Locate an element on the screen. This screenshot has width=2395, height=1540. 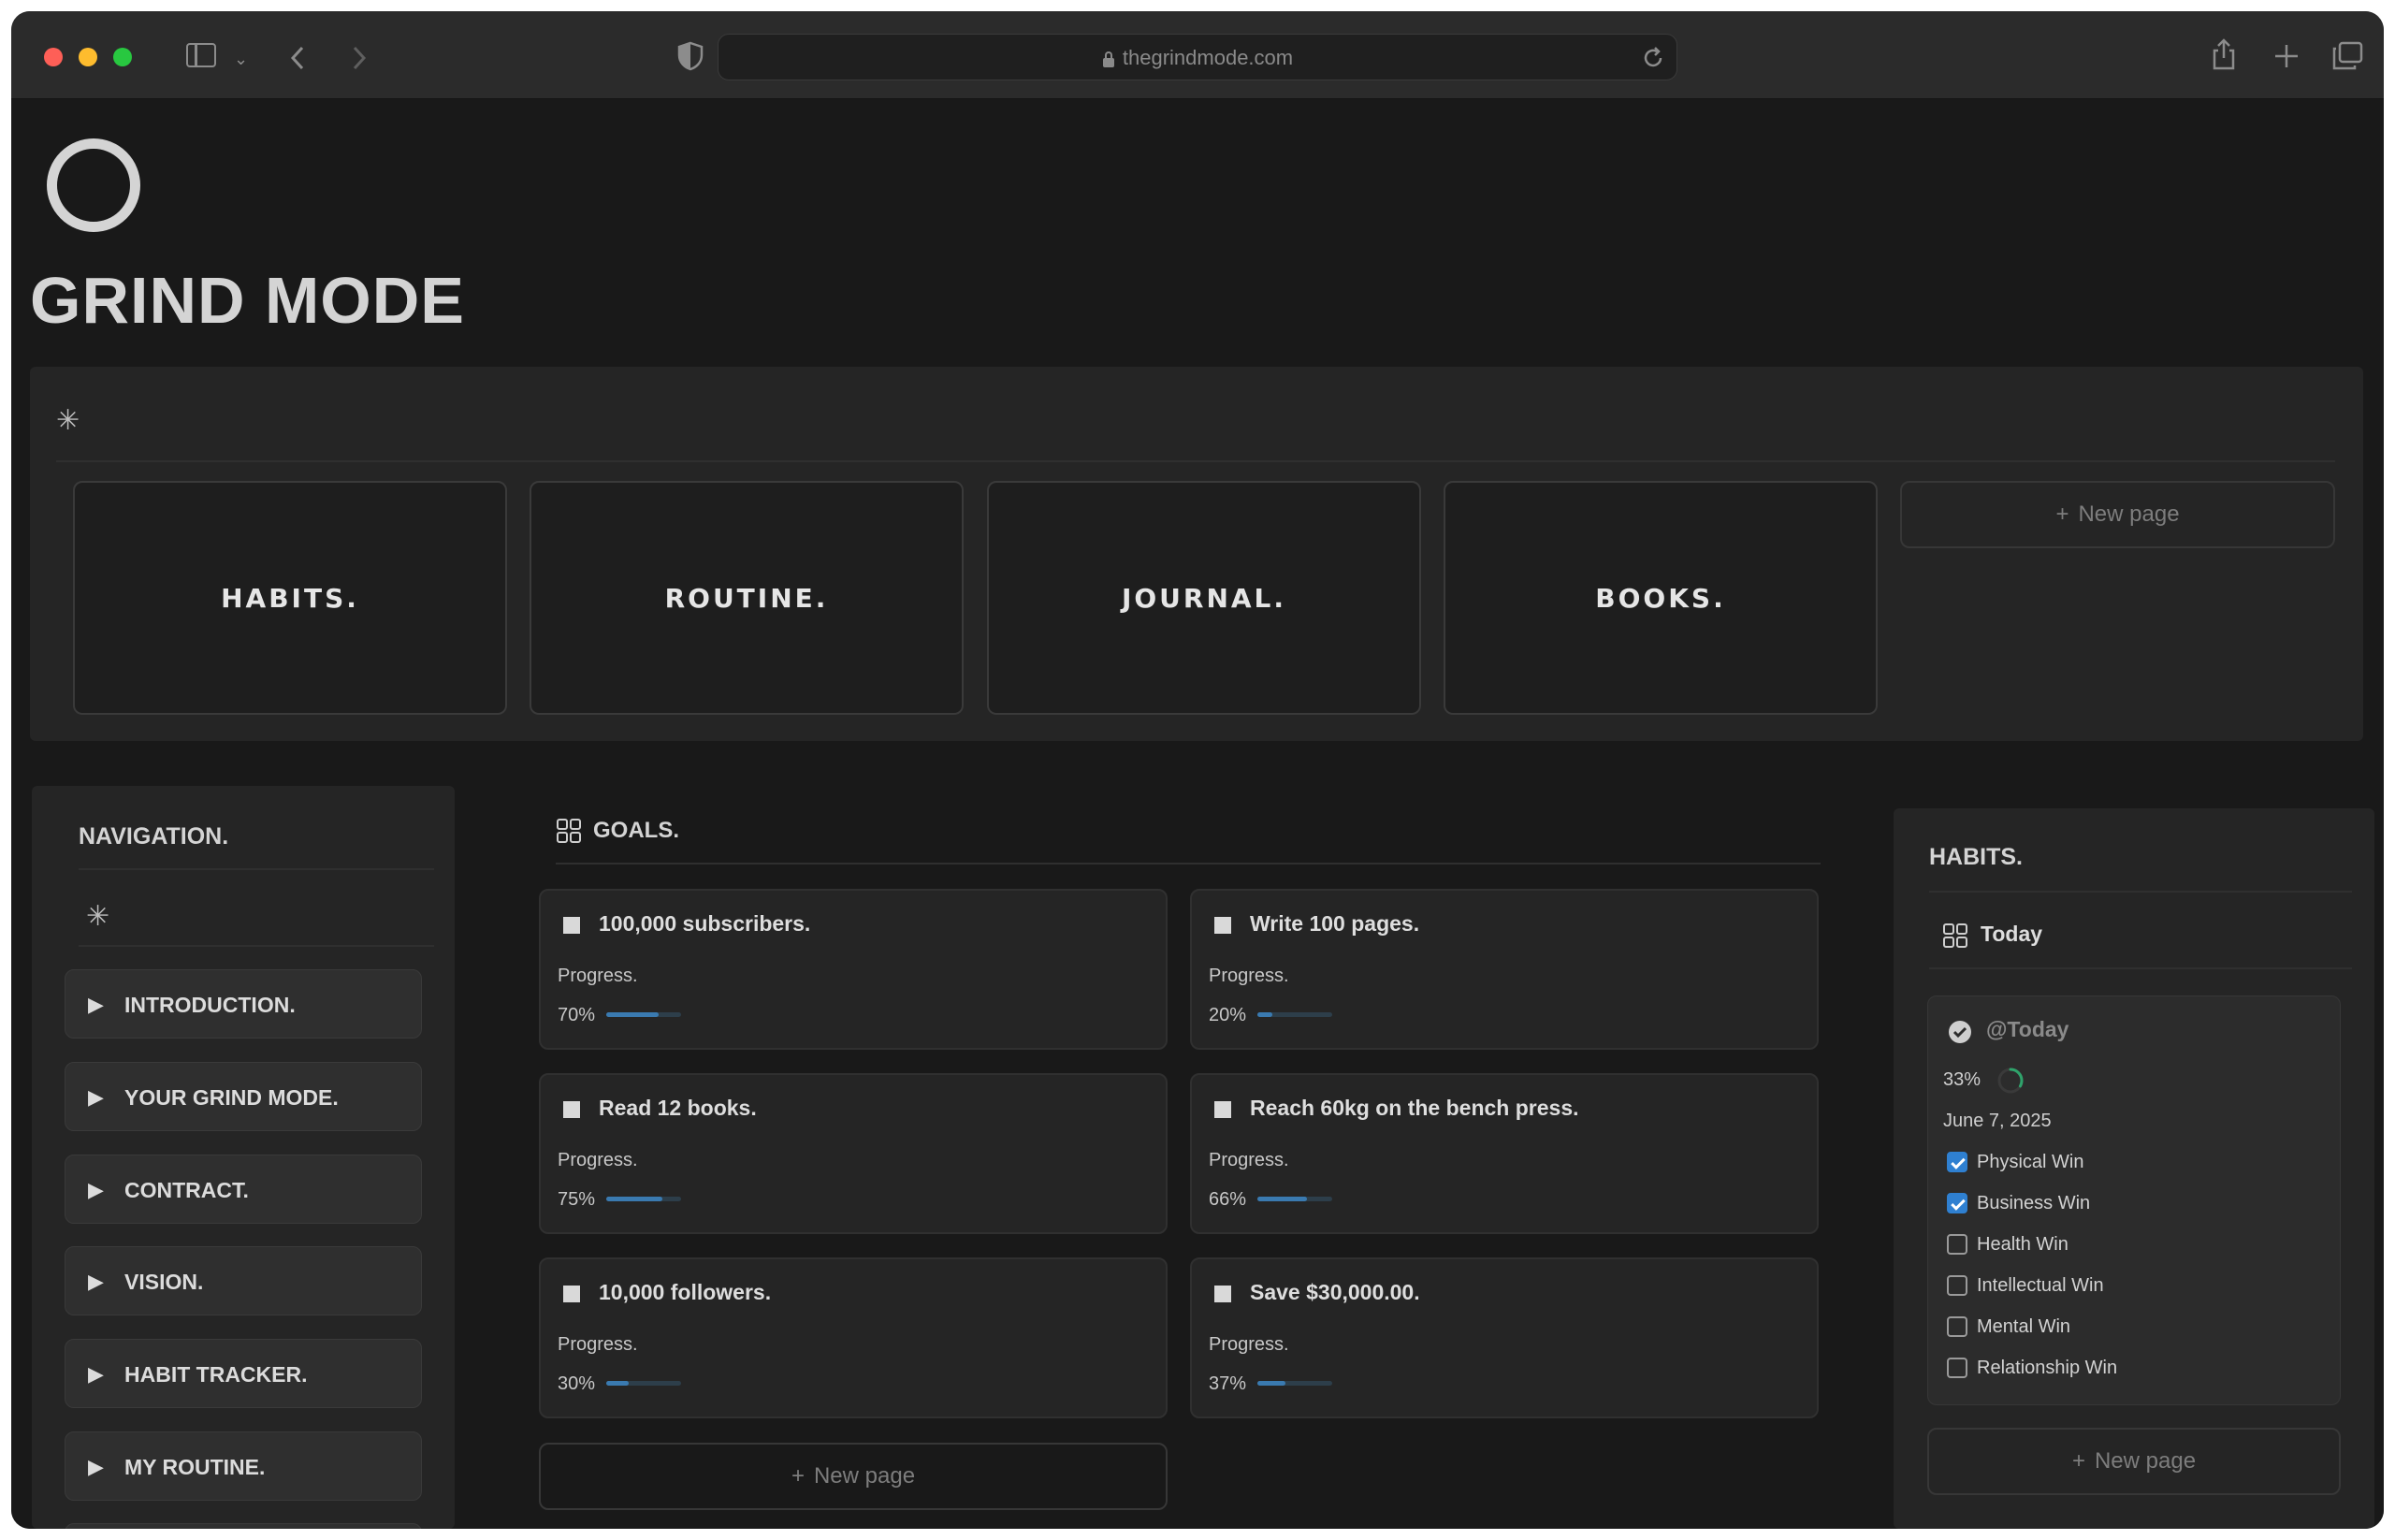
privacy-shield-icon is located at coordinates (690, 56).